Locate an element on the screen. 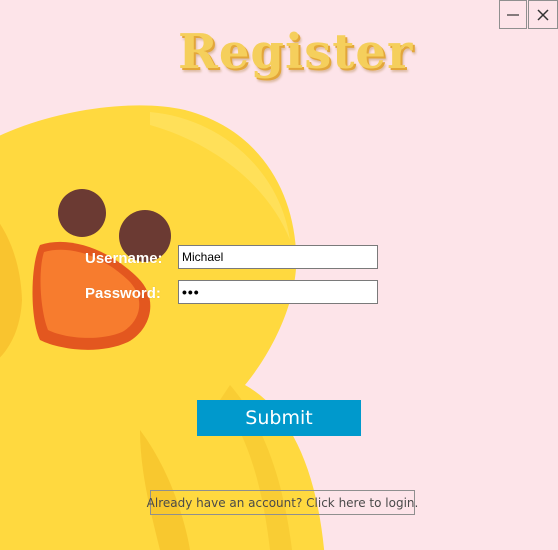  username-label: Username: is located at coordinates (124, 258).